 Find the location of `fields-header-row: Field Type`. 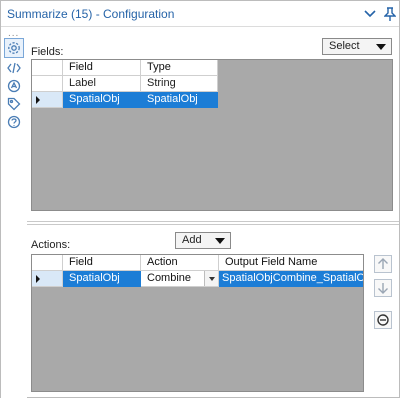

fields-header-row: Field Type is located at coordinates (125, 68).